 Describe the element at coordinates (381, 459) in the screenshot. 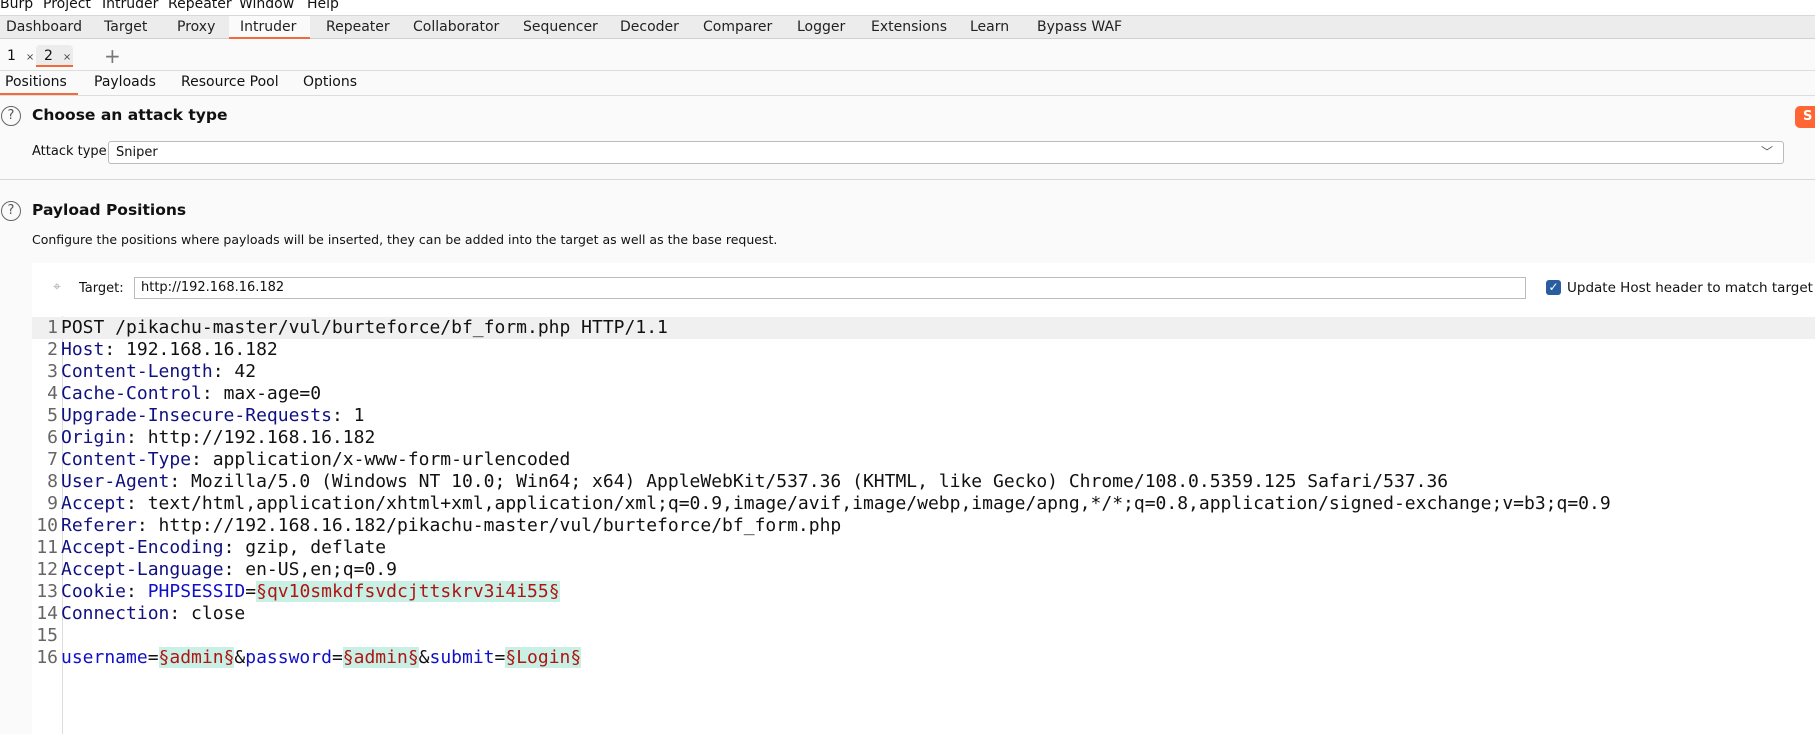

I see `request-token: : application/x-www-form-urlencoded` at that location.